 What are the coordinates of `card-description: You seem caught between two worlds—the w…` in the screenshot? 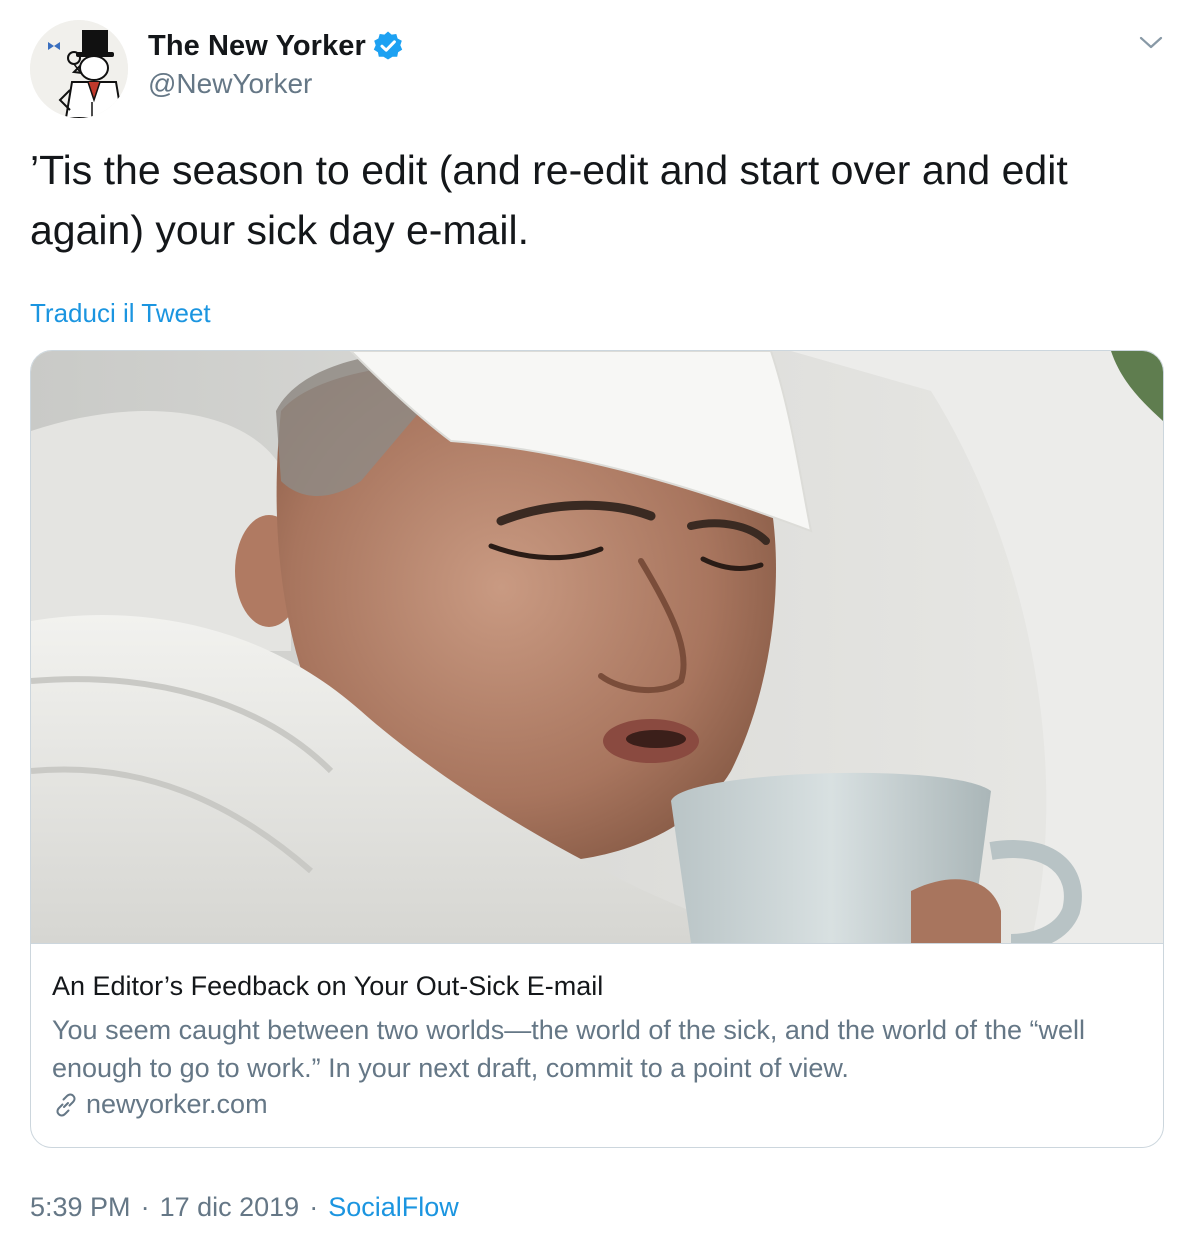 It's located at (569, 1049).